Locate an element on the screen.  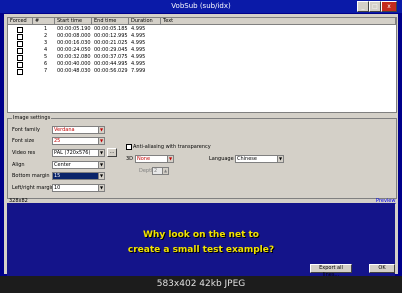
video-res-select: PAL (720x576) ▼ is located at coordinates (78, 153).